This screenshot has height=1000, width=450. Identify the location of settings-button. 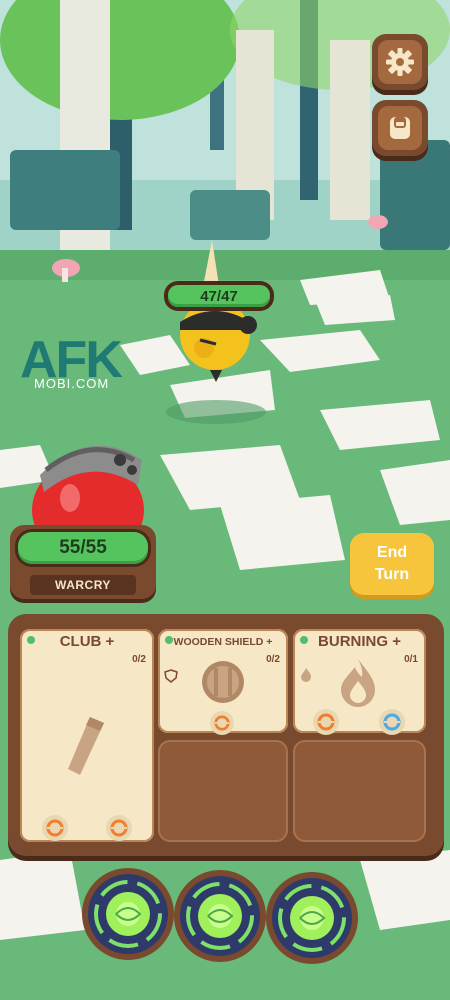
(400, 62).